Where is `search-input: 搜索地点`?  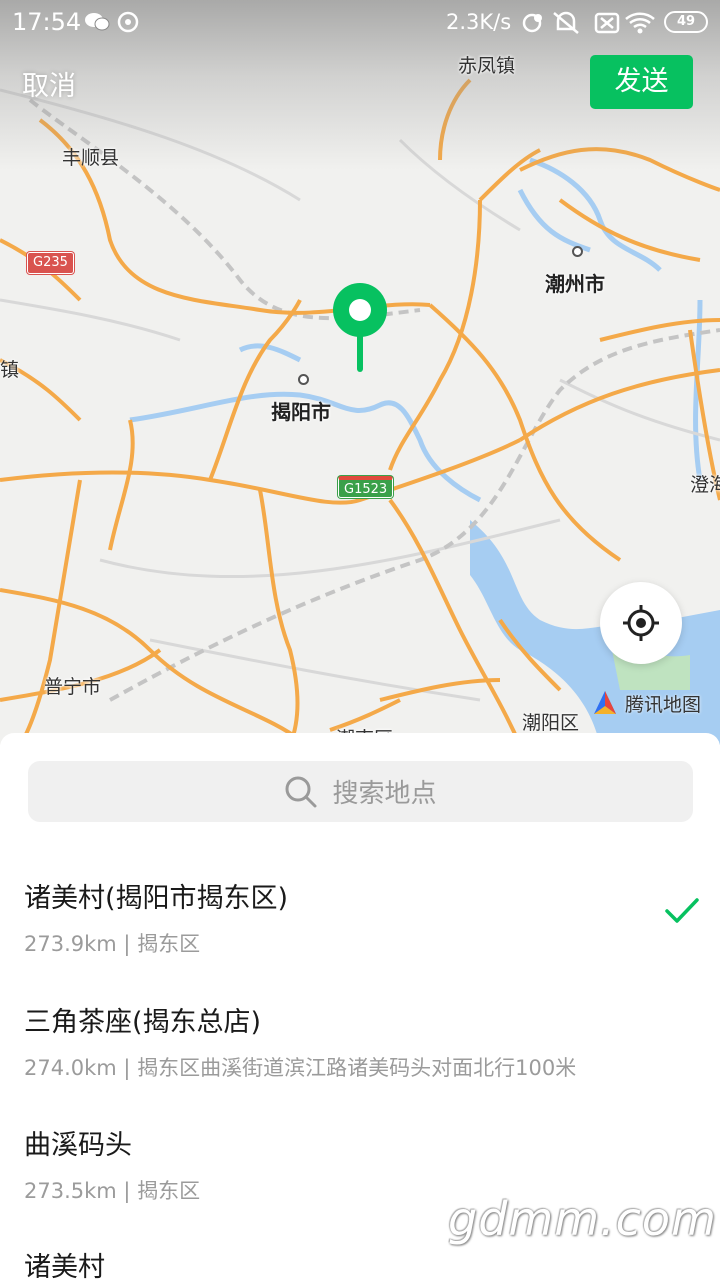 search-input: 搜索地点 is located at coordinates (360, 791).